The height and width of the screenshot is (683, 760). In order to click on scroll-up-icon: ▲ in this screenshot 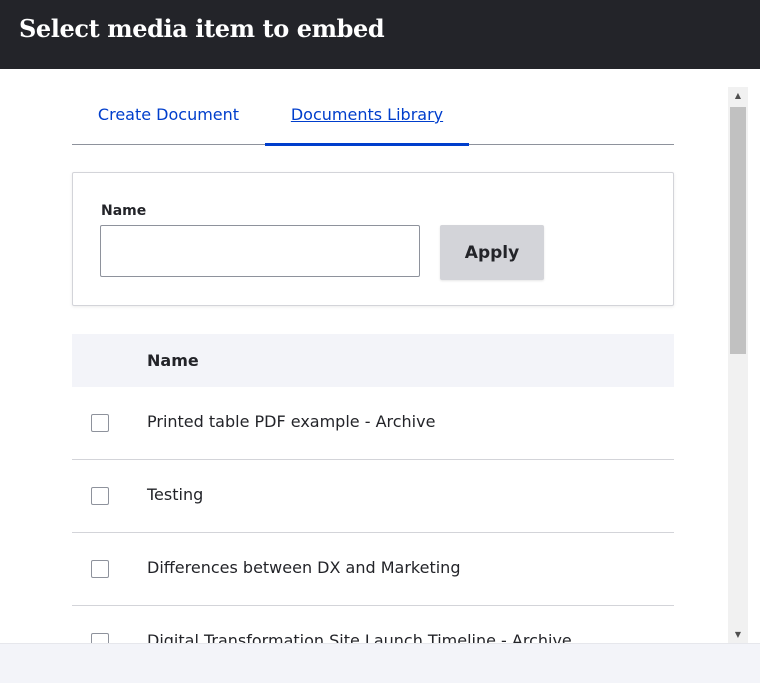, I will do `click(738, 95)`.